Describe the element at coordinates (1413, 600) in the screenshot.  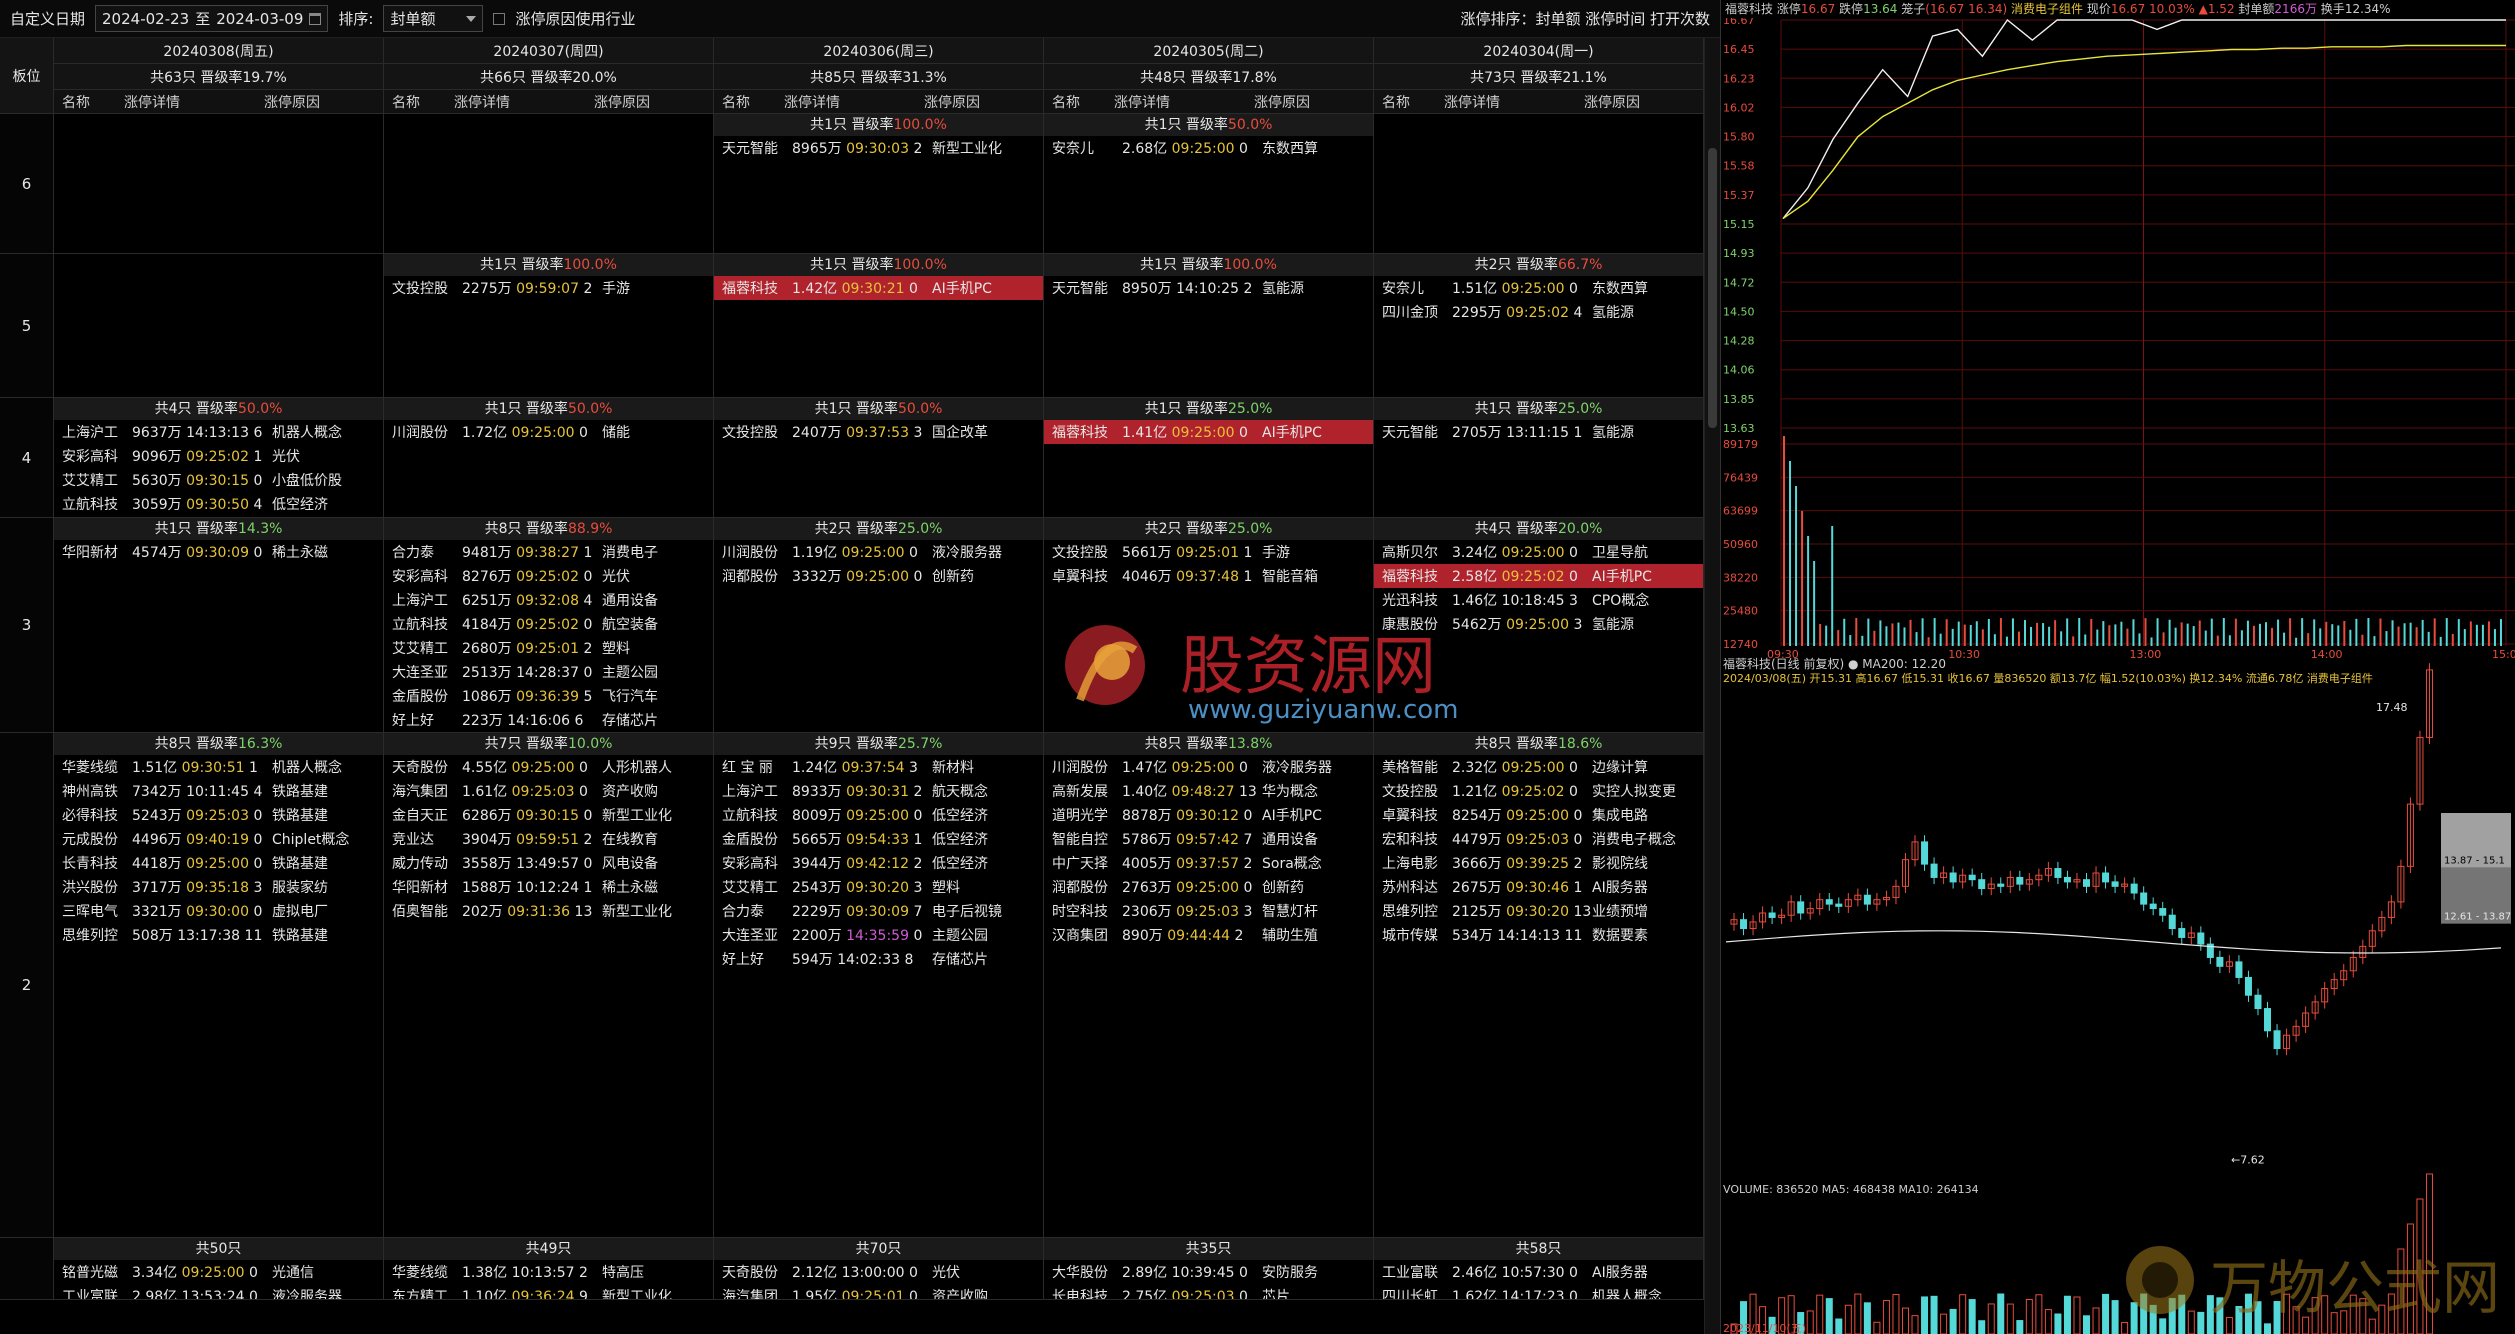
I see `stock-name: 光迅科技` at that location.